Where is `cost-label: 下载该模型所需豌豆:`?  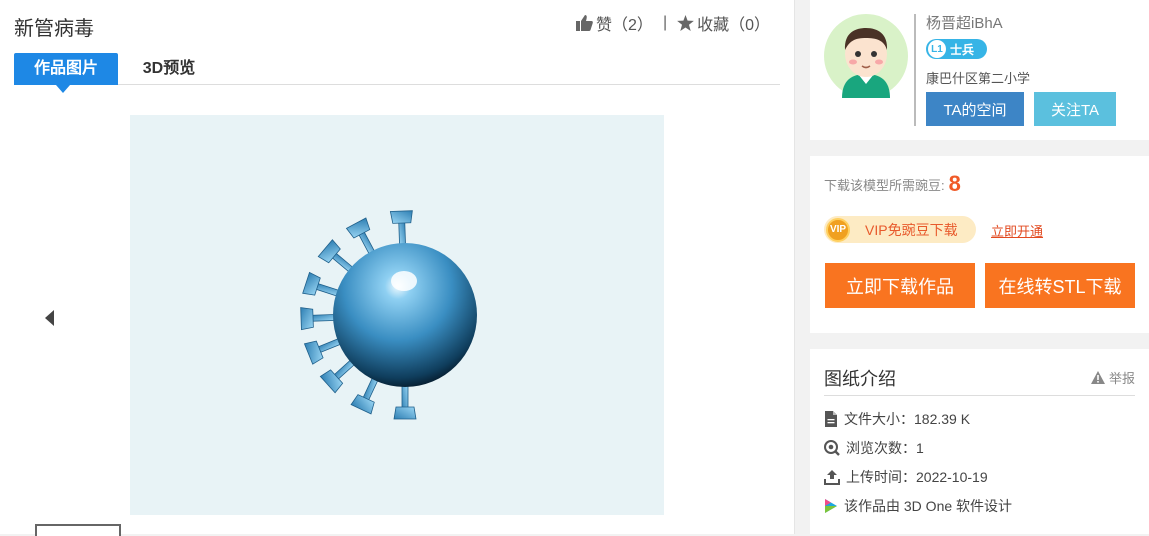
cost-label: 下载该模型所需豌豆: is located at coordinates (884, 185).